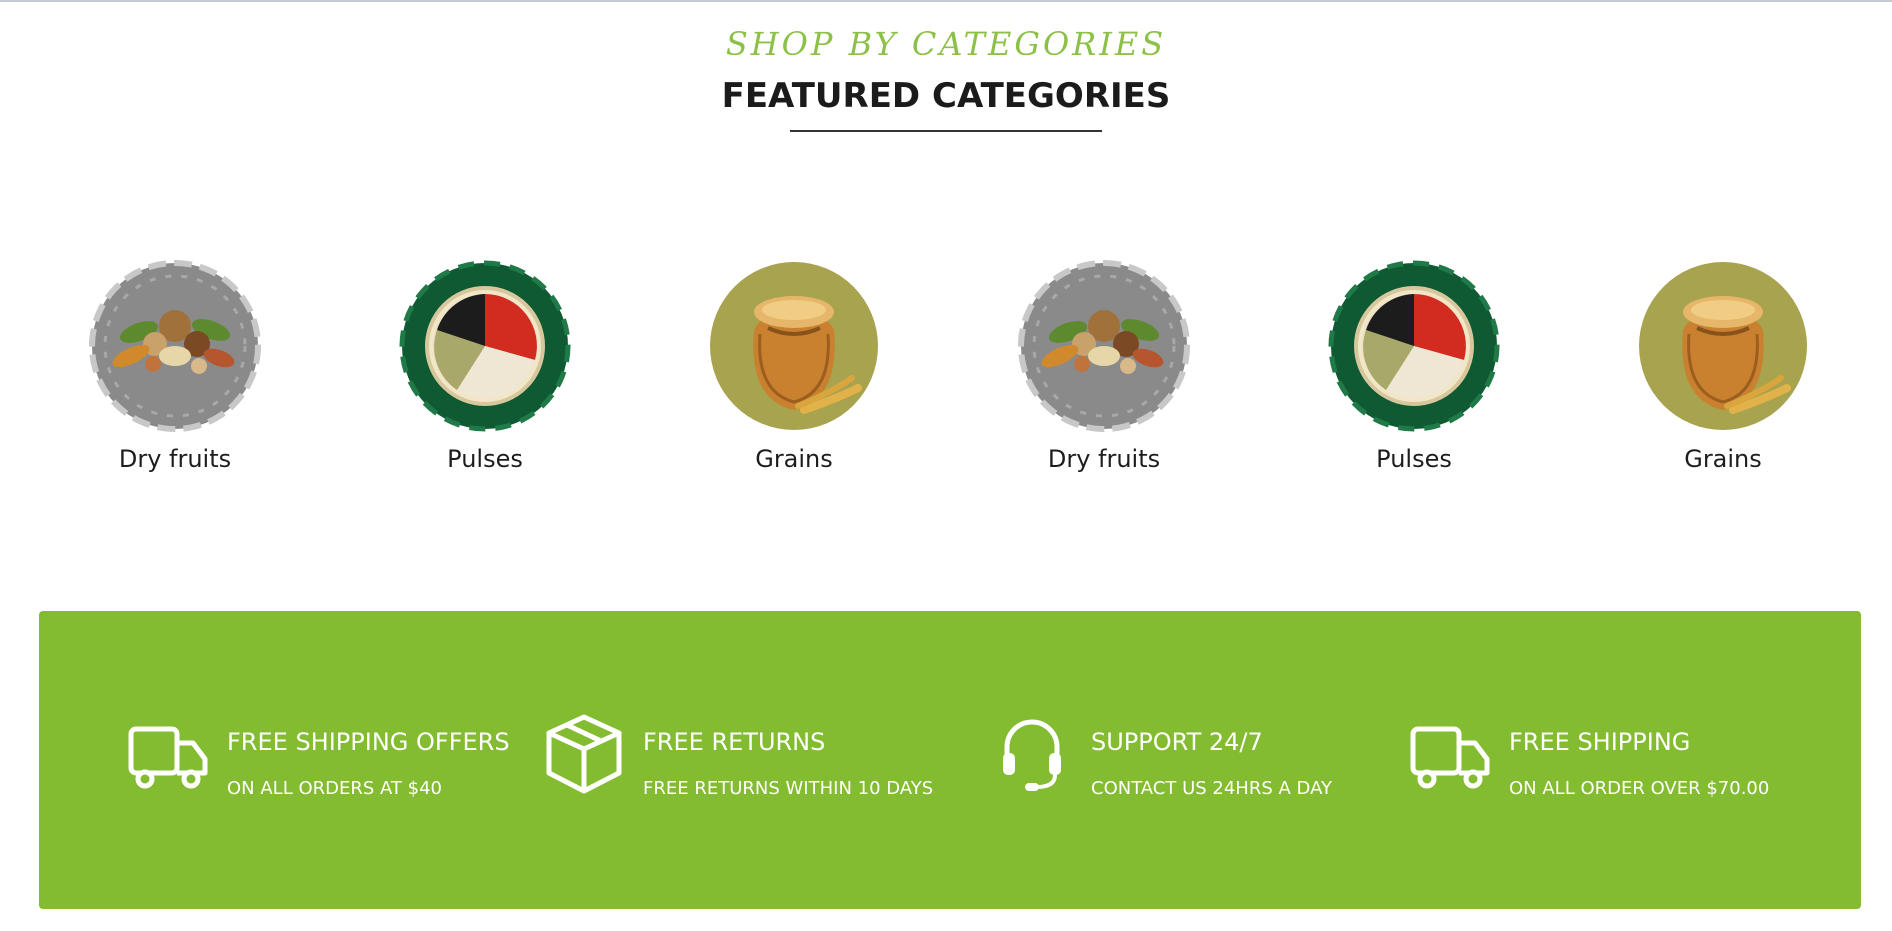 The width and height of the screenshot is (1892, 931). What do you see at coordinates (946, 44) in the screenshot?
I see `section-kicker: SHOP BY CATEGORIES` at bounding box center [946, 44].